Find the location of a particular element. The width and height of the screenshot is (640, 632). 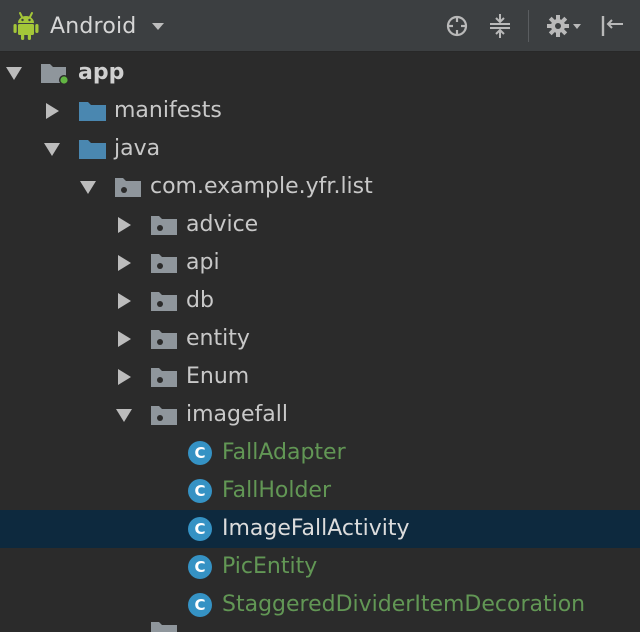

settings-button is located at coordinates (563, 26).